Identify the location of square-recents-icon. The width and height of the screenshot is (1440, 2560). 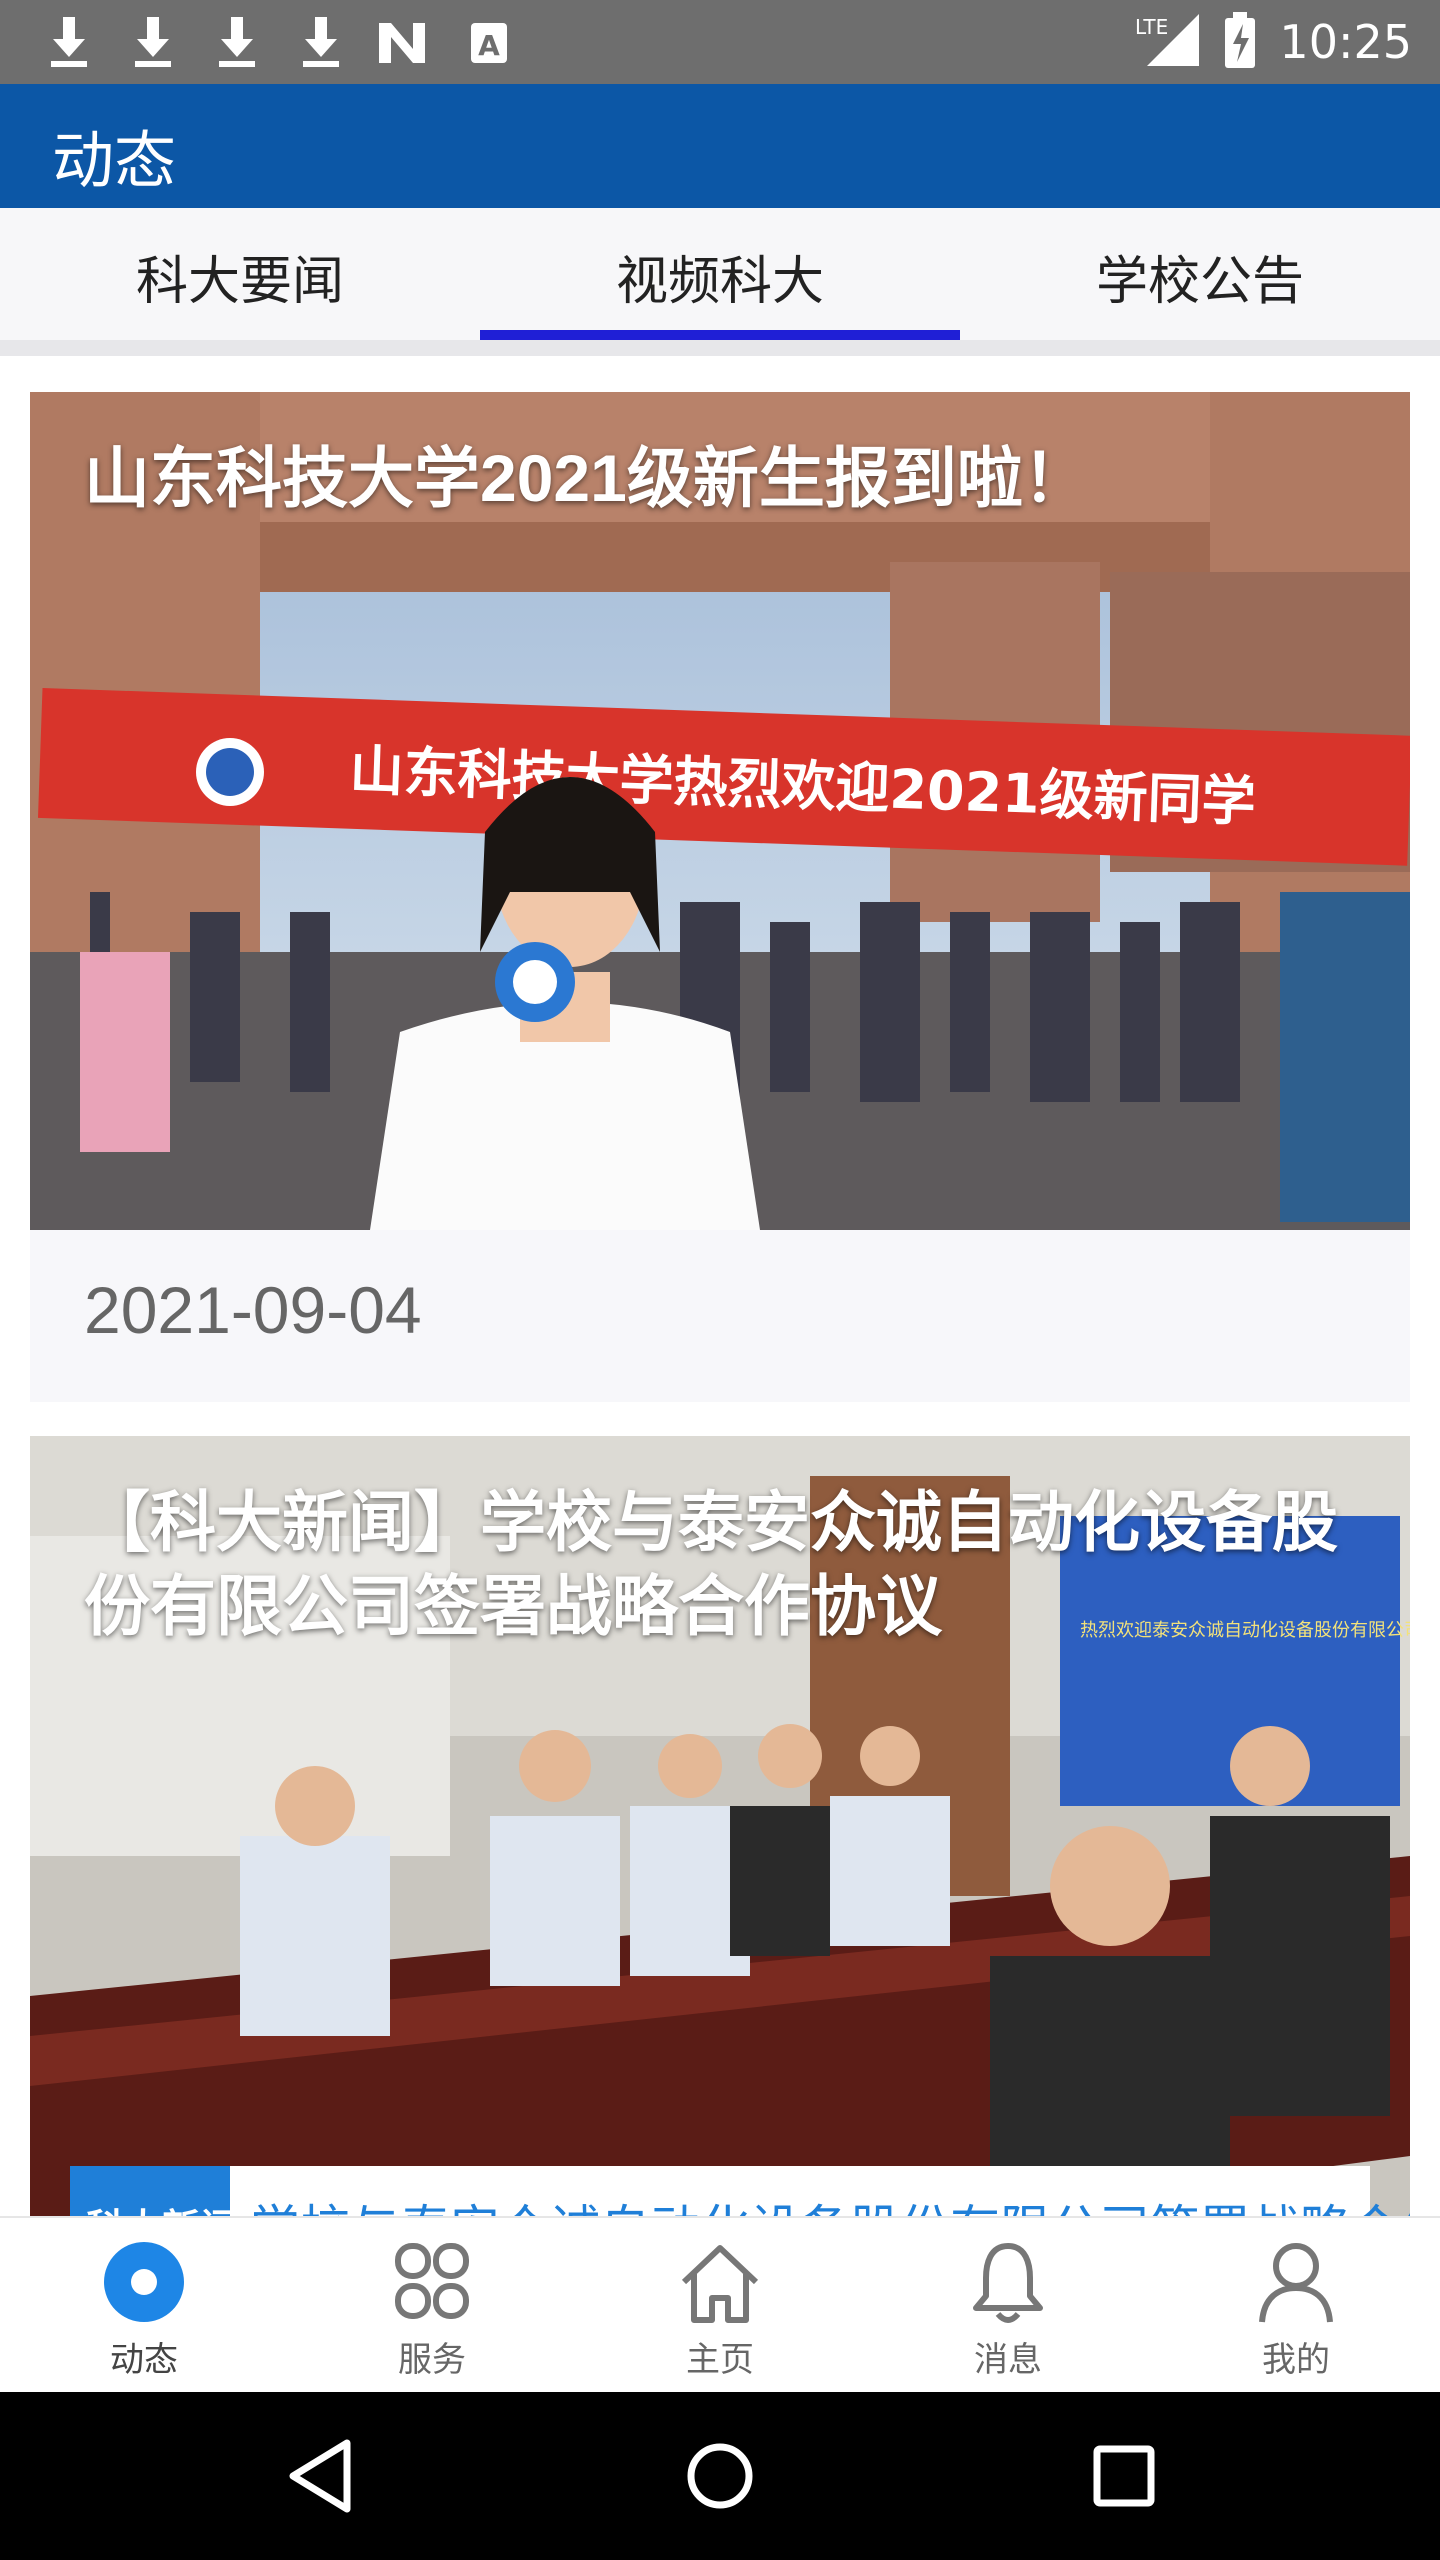
(1124, 2476).